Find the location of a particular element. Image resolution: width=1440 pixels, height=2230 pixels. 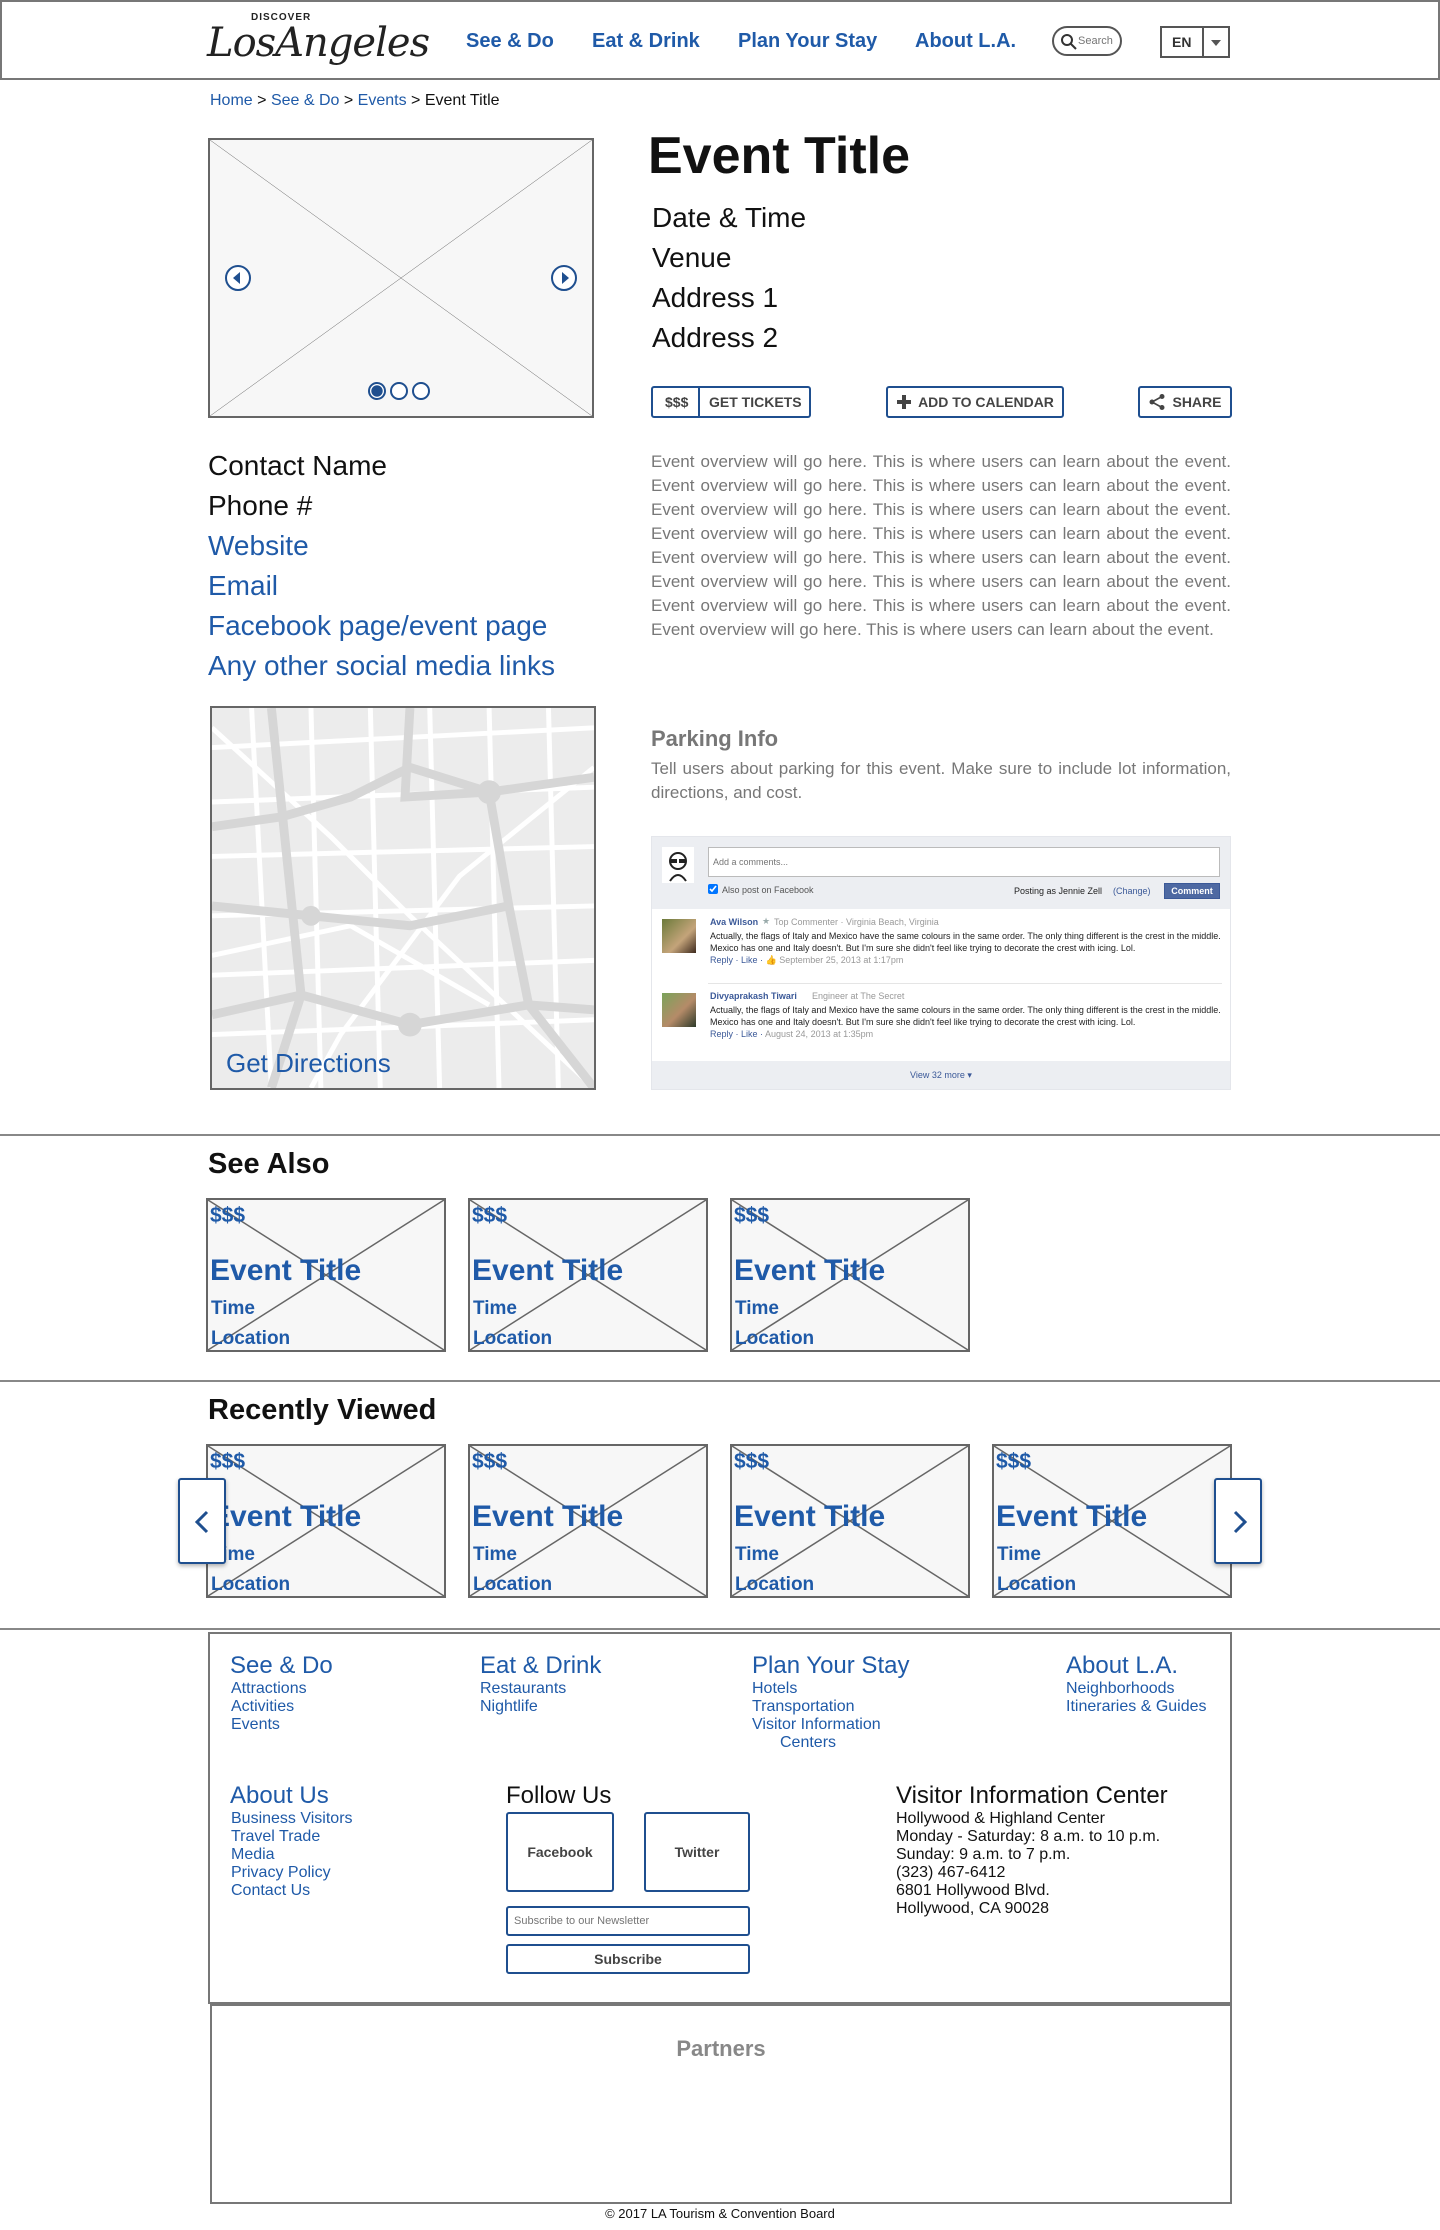

subscribe-button: Subscribe is located at coordinates (628, 1959).